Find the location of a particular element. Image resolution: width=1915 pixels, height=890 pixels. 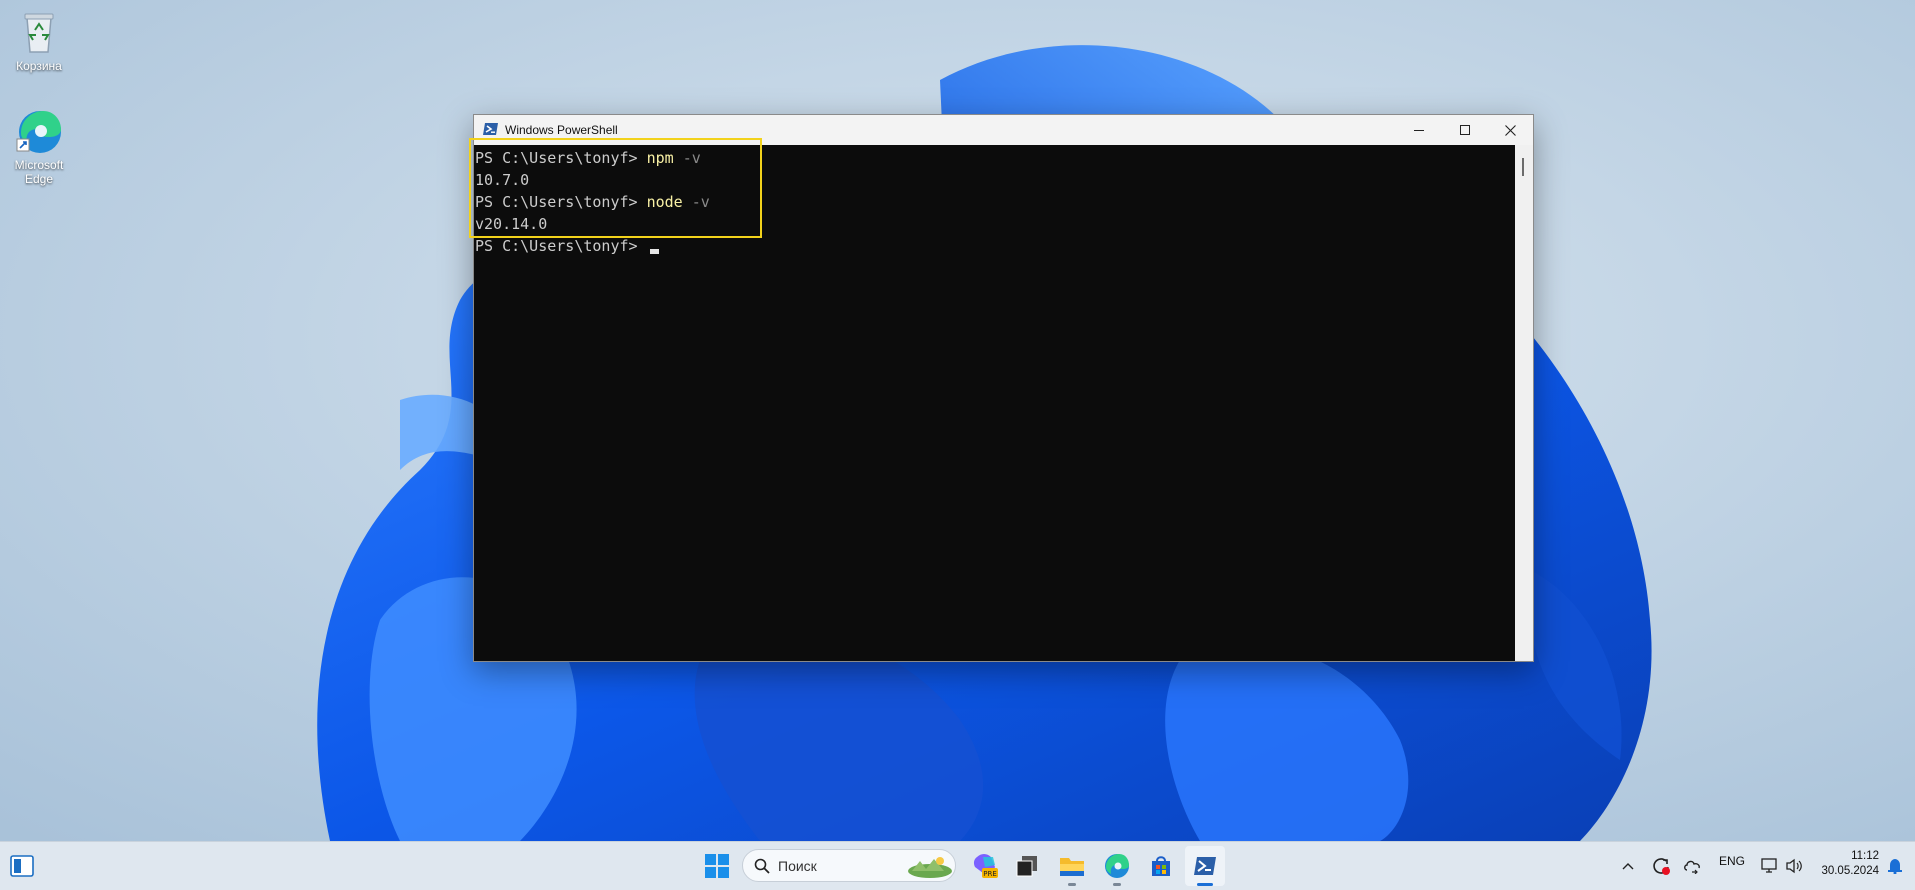

tray-update-button is located at coordinates (1661, 866).